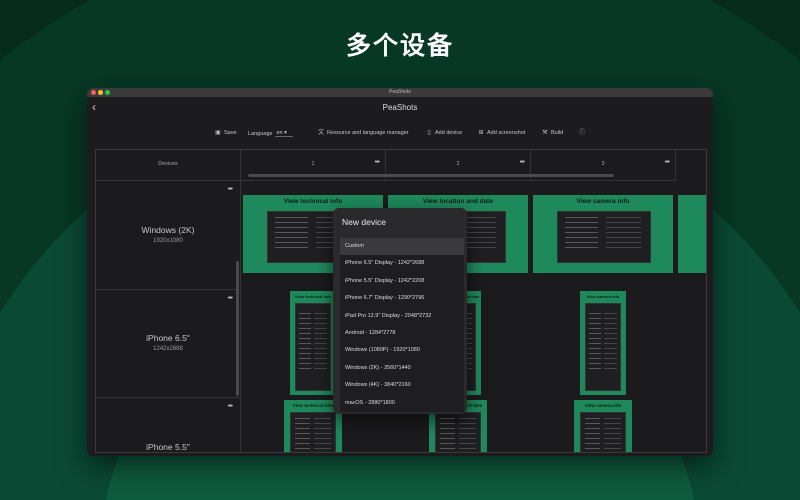  What do you see at coordinates (168, 447) in the screenshot?
I see `device-name: iPhone 5.5"` at bounding box center [168, 447].